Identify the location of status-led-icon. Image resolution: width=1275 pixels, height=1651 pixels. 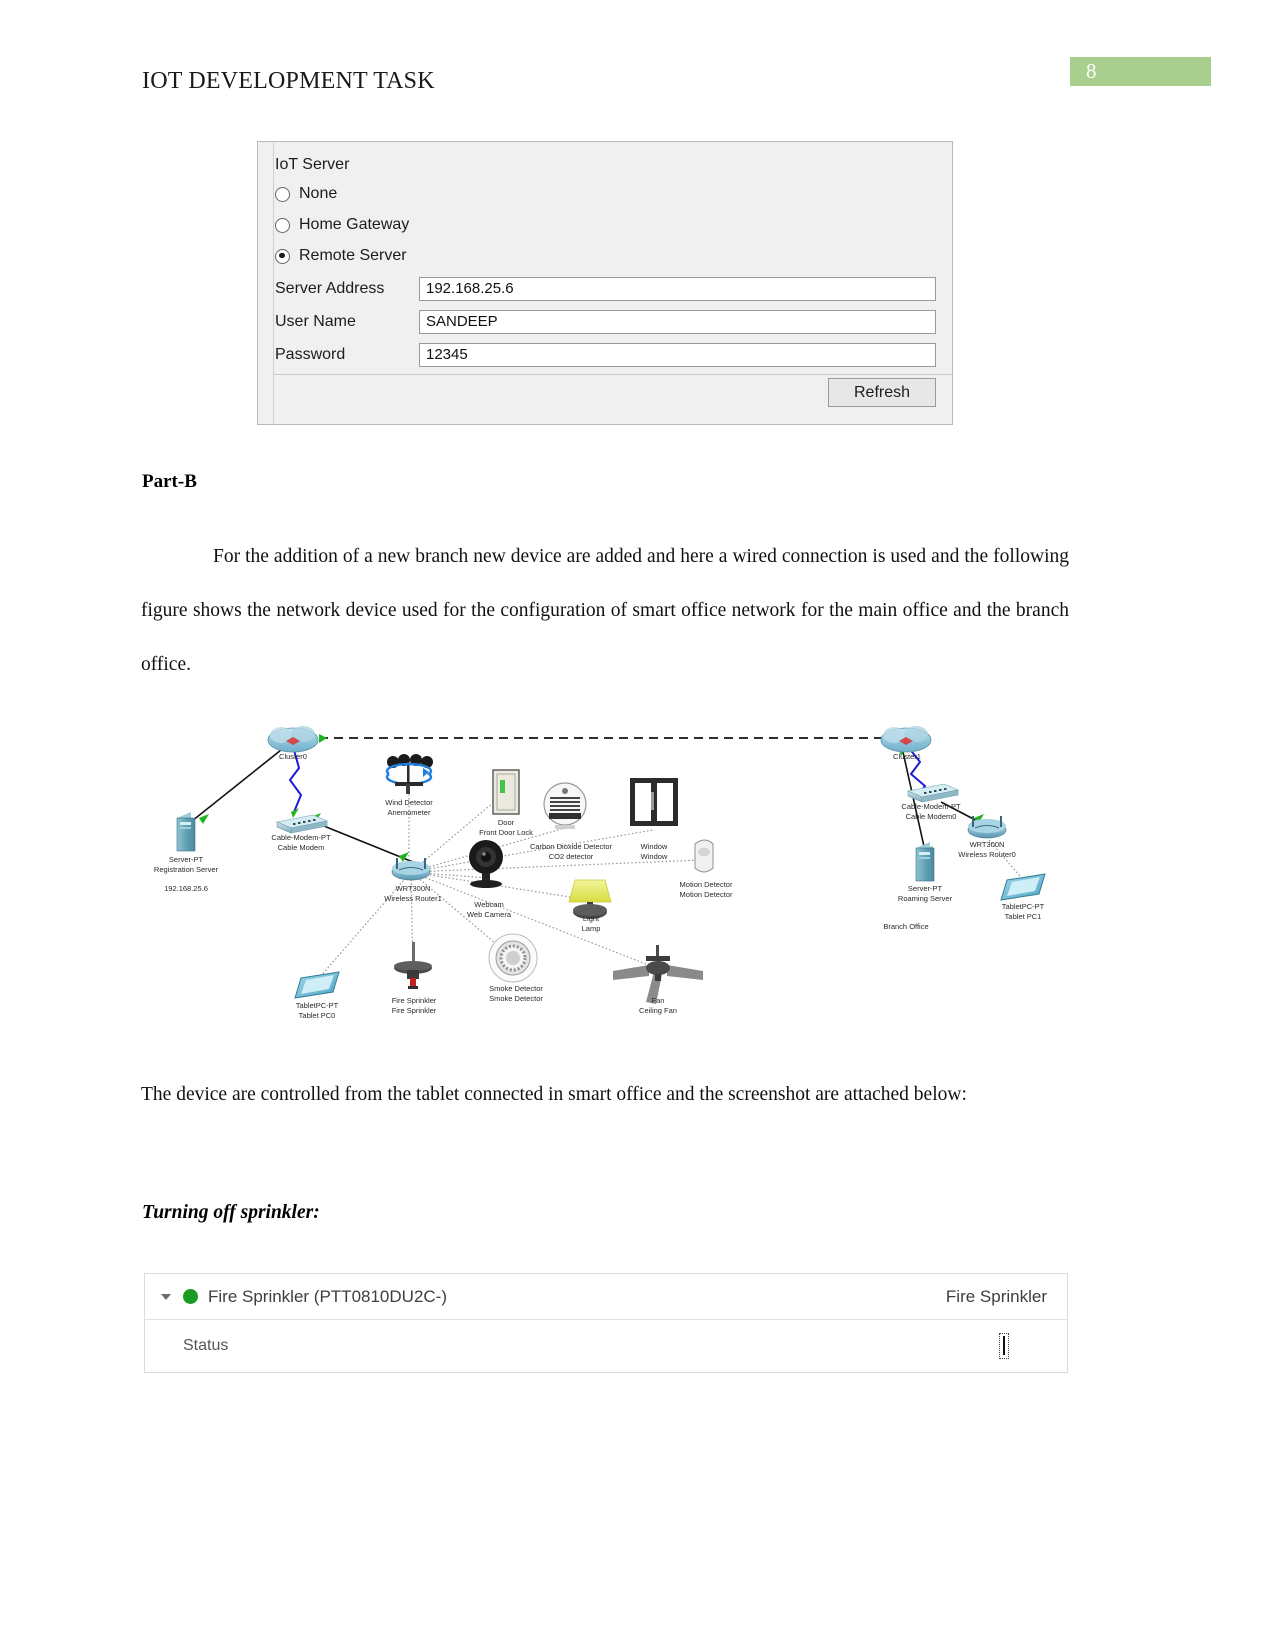
(190, 1296).